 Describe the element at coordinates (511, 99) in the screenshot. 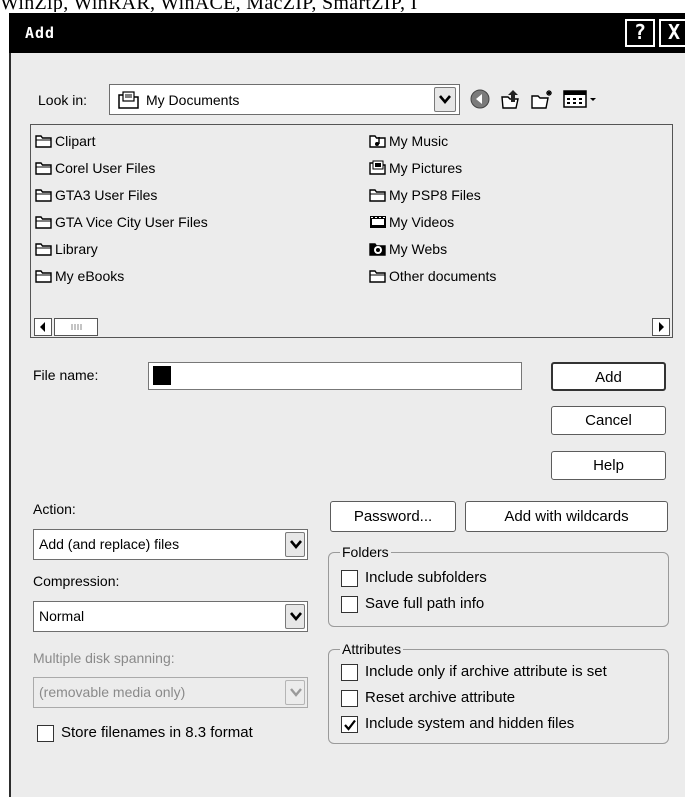

I see `up-folder-icon` at that location.